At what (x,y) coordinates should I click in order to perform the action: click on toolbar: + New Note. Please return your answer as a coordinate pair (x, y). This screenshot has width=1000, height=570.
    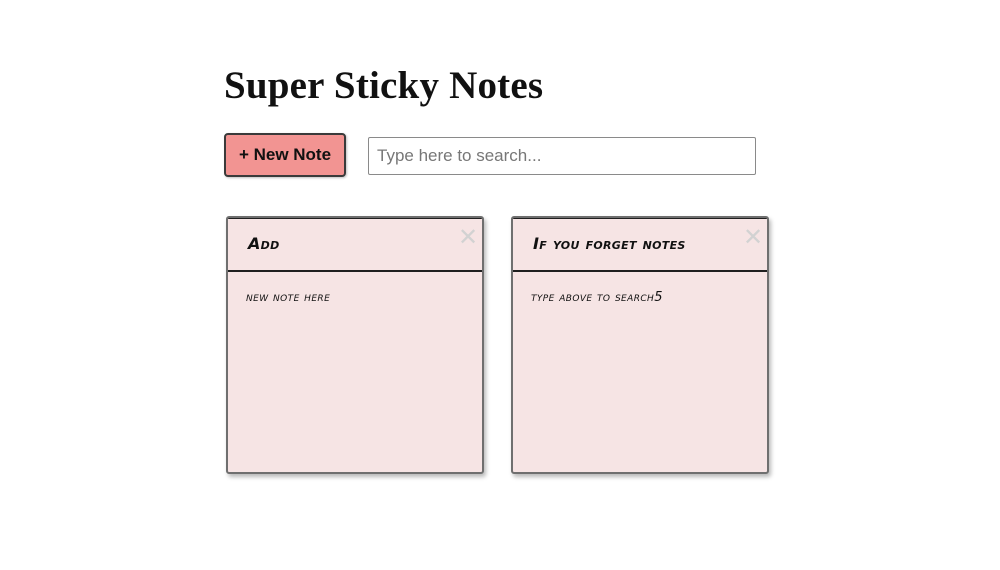
    Looking at the image, I should click on (504, 156).